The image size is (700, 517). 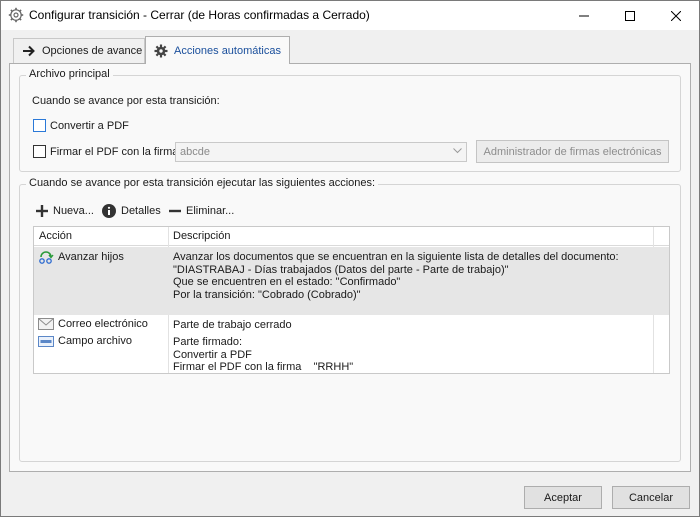 I want to click on gear-outline-icon, so click(x=16, y=15).